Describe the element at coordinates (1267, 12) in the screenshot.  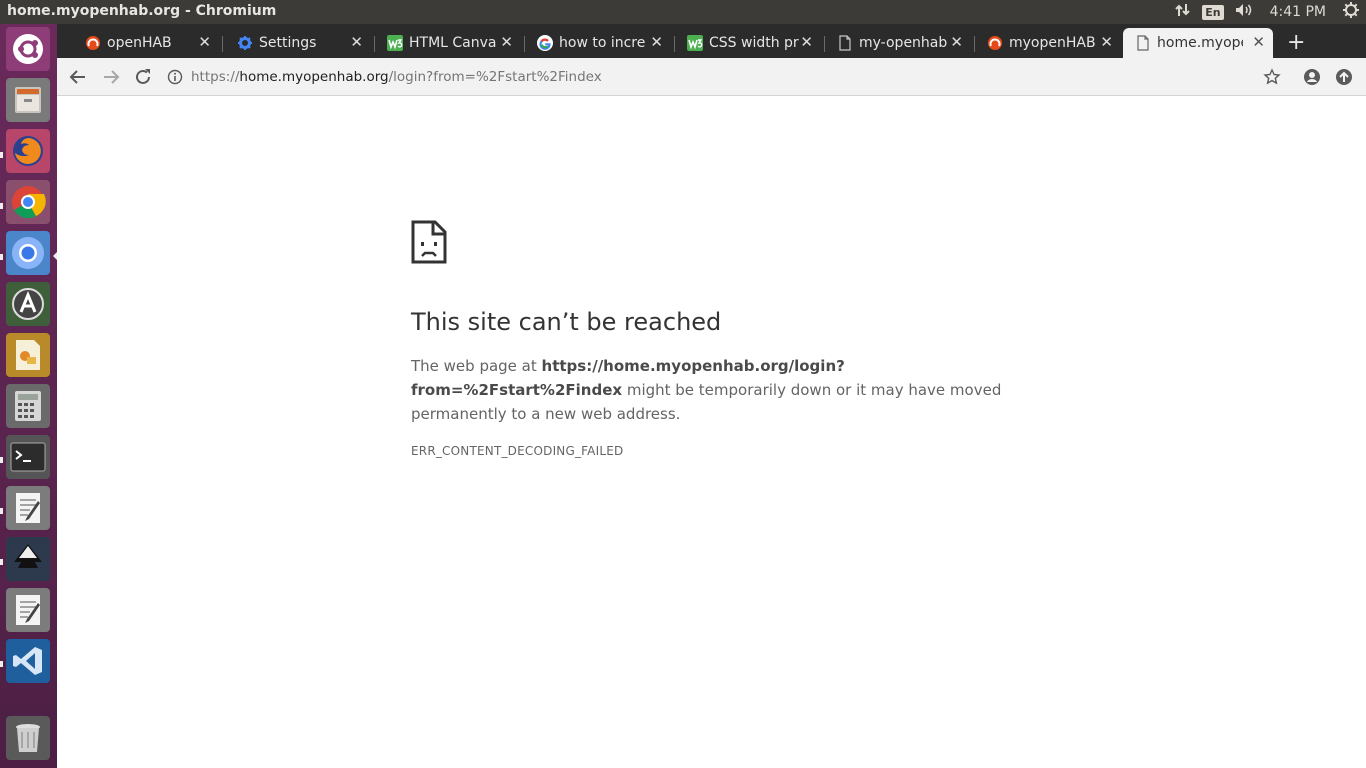
I see `indicator-area: En 4:41 PM` at that location.